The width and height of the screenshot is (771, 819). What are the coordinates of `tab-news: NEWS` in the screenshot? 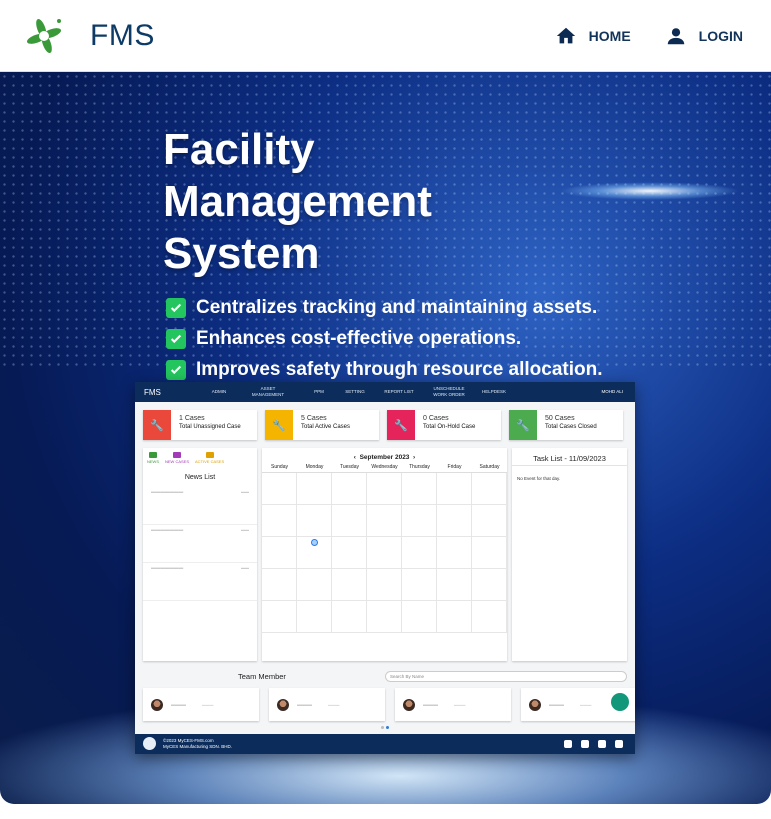 It's located at (153, 458).